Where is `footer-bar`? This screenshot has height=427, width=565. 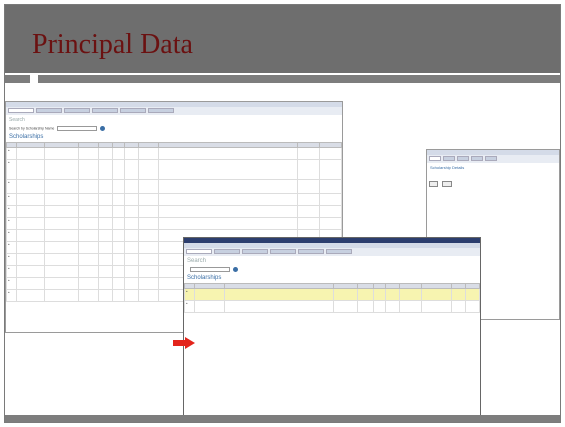 footer-bar is located at coordinates (282, 418).